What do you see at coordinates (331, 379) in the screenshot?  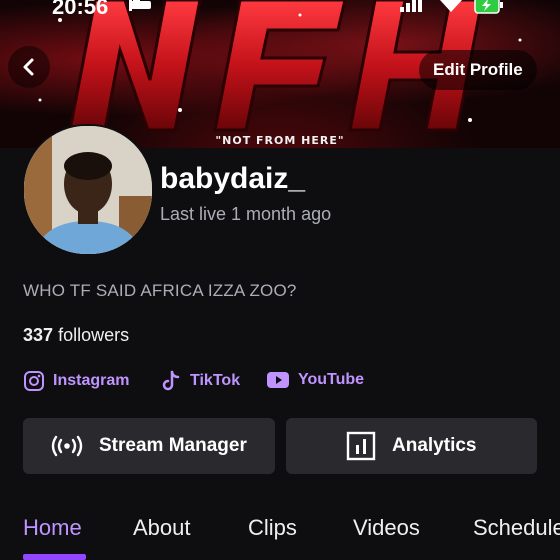 I see `social-label-youtube: YouTube` at bounding box center [331, 379].